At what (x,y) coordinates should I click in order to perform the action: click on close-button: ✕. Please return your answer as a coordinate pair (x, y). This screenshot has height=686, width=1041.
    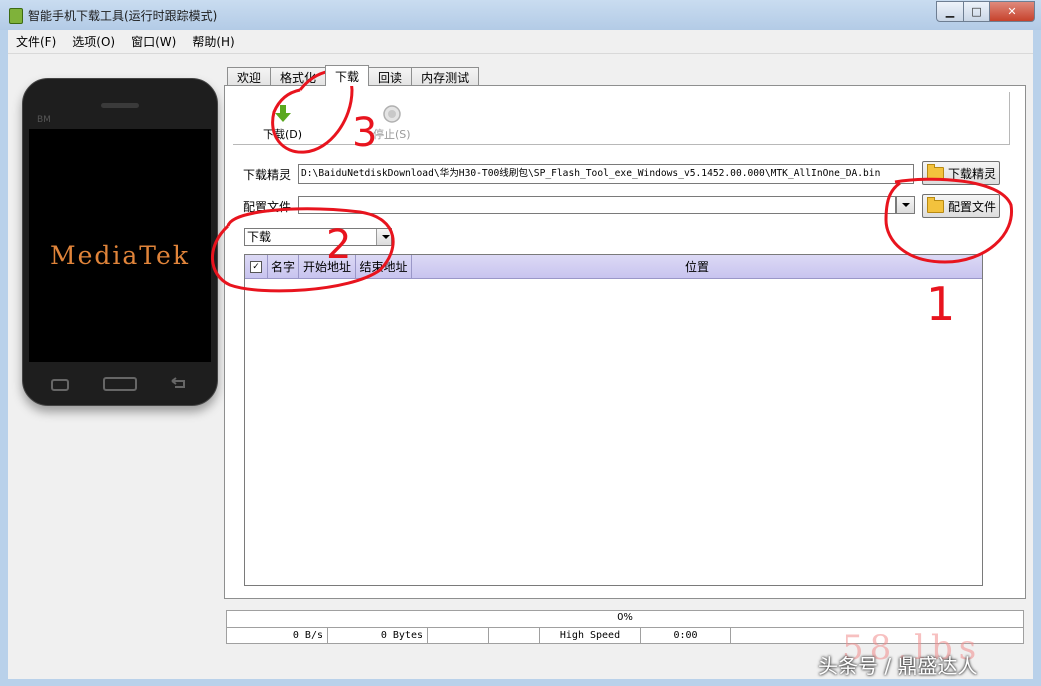
    Looking at the image, I should click on (1012, 11).